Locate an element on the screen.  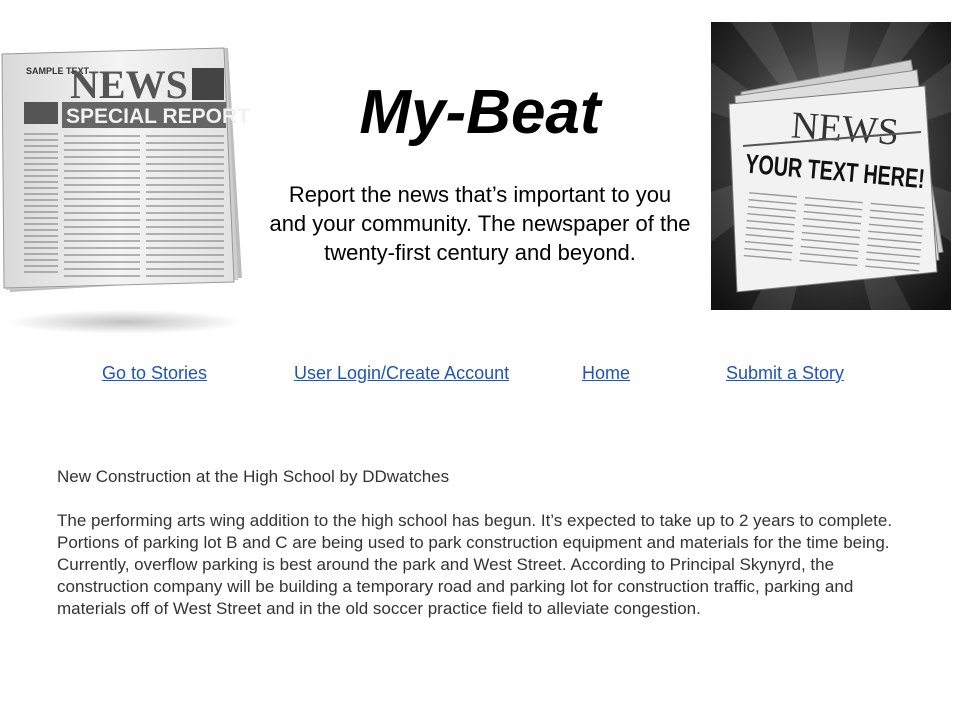
go-to-stories-link: Go to Stories is located at coordinates (154, 373).